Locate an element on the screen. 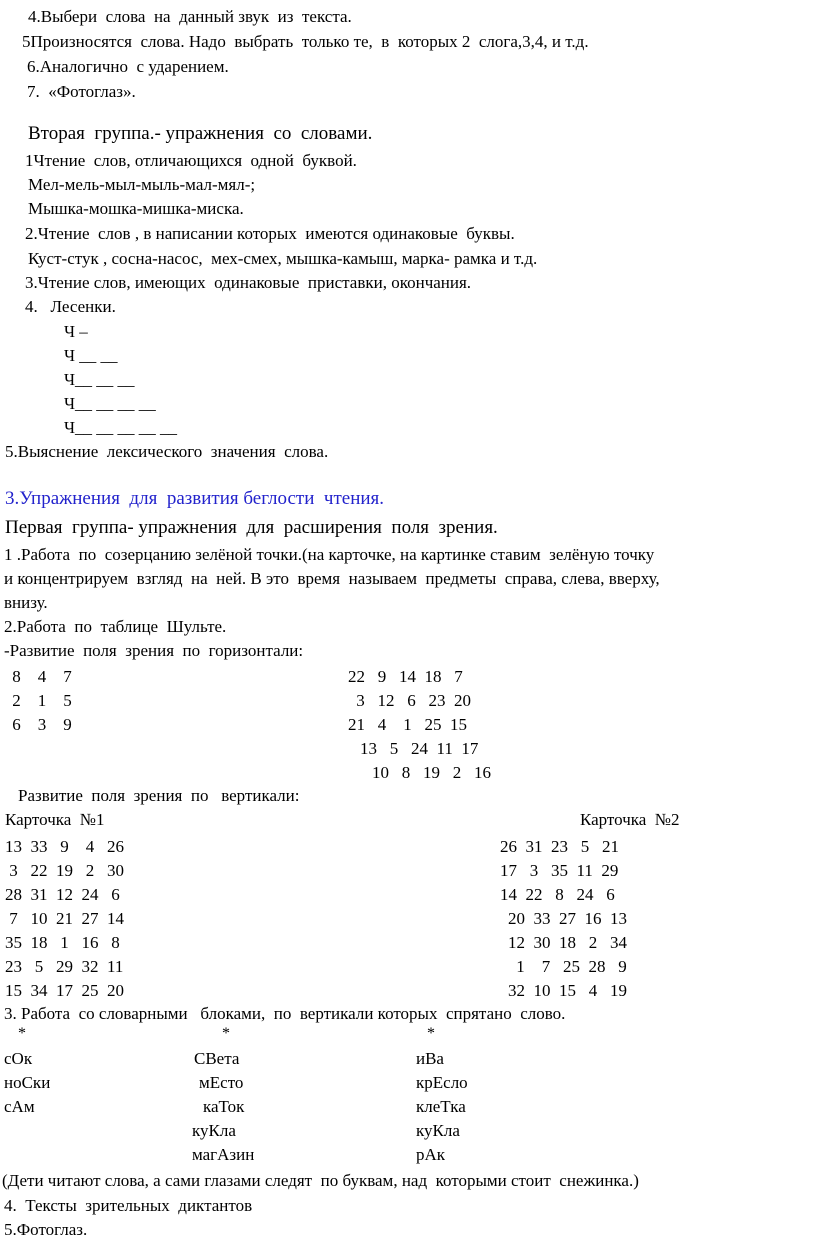  table-row: 15 34 17 25 20 is located at coordinates (64, 990).